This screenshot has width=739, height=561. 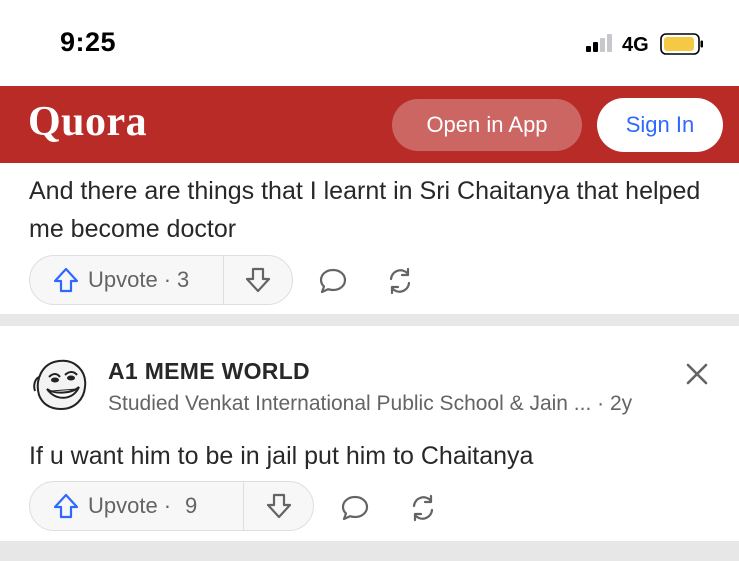 I want to click on quora-header: Quora Open in App Sign In, so click(x=369, y=124).